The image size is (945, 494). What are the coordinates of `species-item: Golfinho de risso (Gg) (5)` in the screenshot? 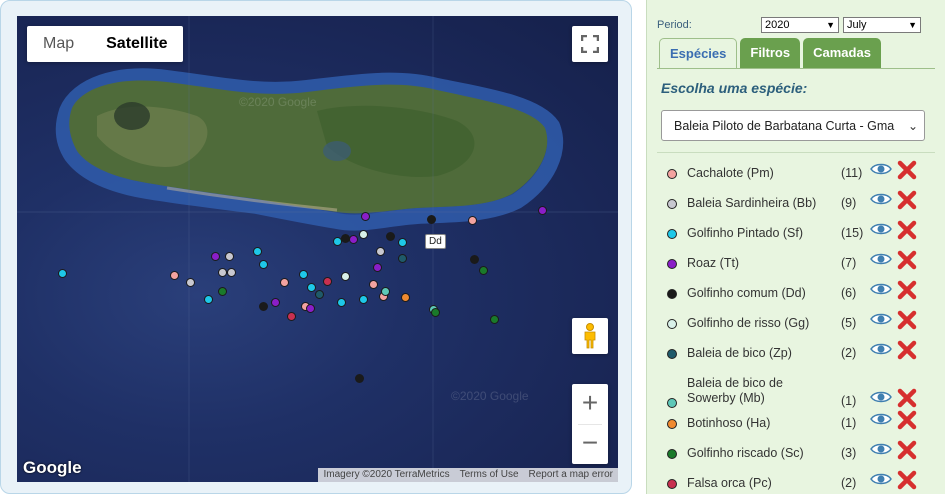 It's located at (797, 325).